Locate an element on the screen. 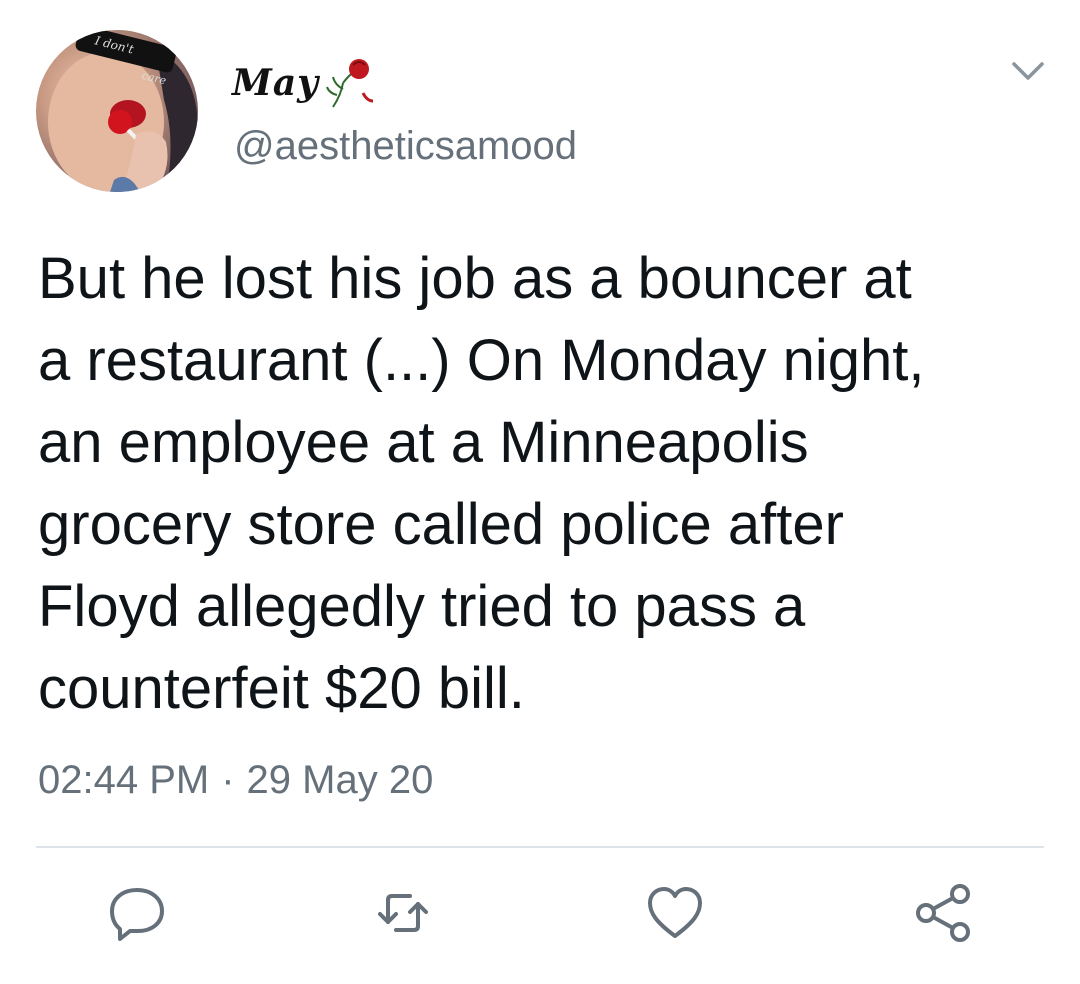 This screenshot has width=1080, height=984. retweet-icon is located at coordinates (403, 913).